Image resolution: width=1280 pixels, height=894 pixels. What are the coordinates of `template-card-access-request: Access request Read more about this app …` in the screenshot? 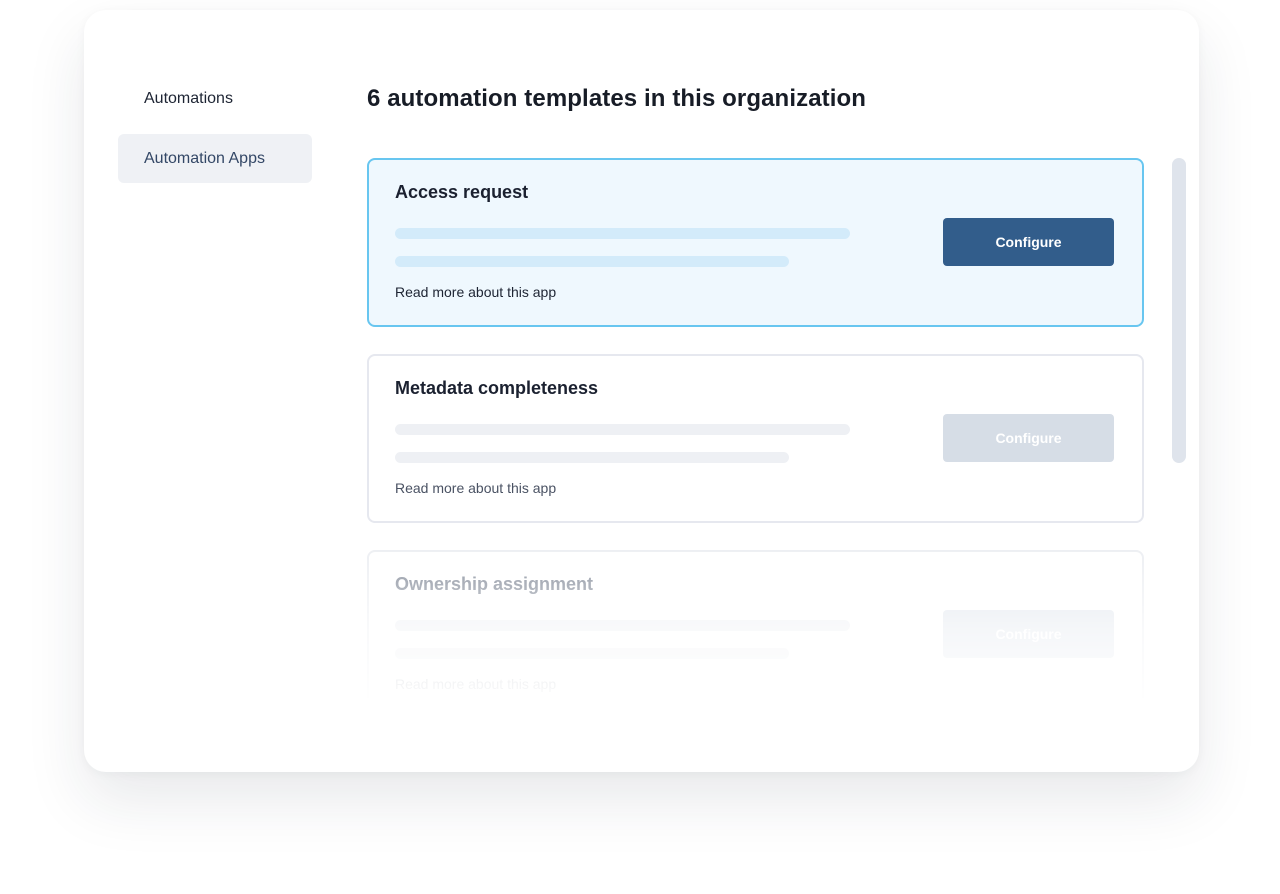 It's located at (755, 242).